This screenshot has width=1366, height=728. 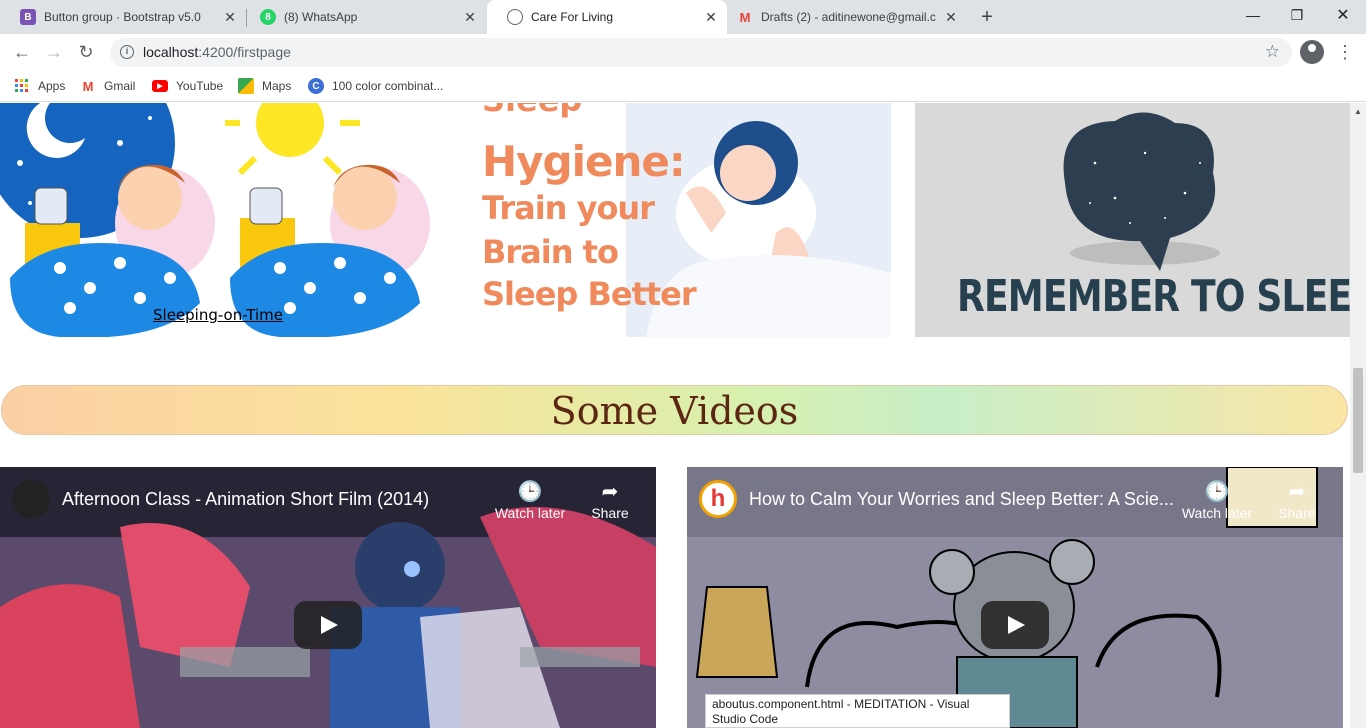 I want to click on scrollbar-thumb, so click(x=1358, y=420).